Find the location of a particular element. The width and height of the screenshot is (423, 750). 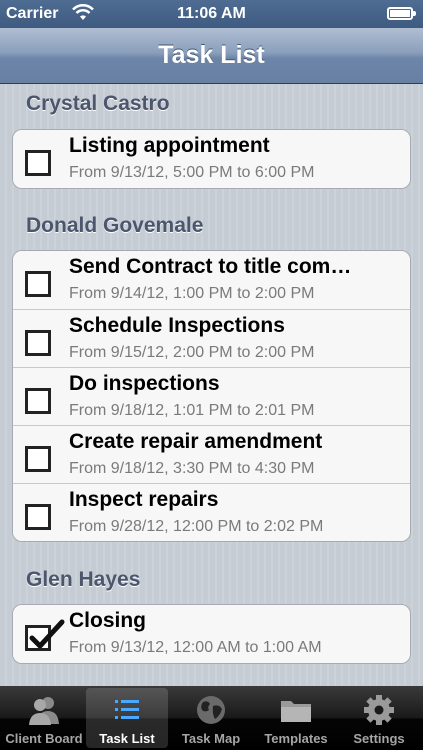

task-time: From 9/15/12, 2:00 PM to 2:00 PM is located at coordinates (192, 352).